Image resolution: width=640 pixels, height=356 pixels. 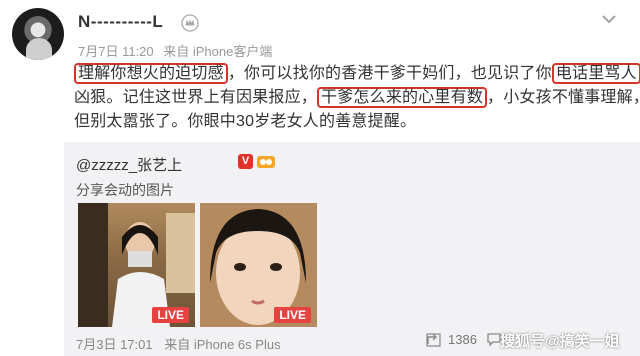 What do you see at coordinates (136, 265) in the screenshot?
I see `live-photo-1: LIVE` at bounding box center [136, 265].